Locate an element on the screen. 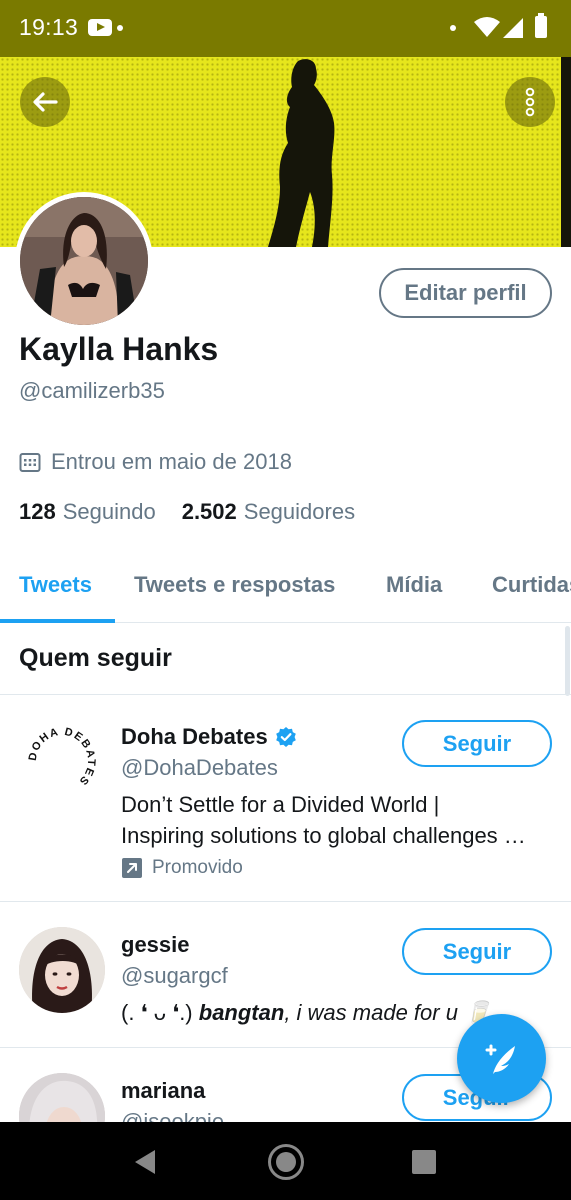  profile-tabs: Tweets Tweets e respostas Mídia Curtidas is located at coordinates (285, 585).